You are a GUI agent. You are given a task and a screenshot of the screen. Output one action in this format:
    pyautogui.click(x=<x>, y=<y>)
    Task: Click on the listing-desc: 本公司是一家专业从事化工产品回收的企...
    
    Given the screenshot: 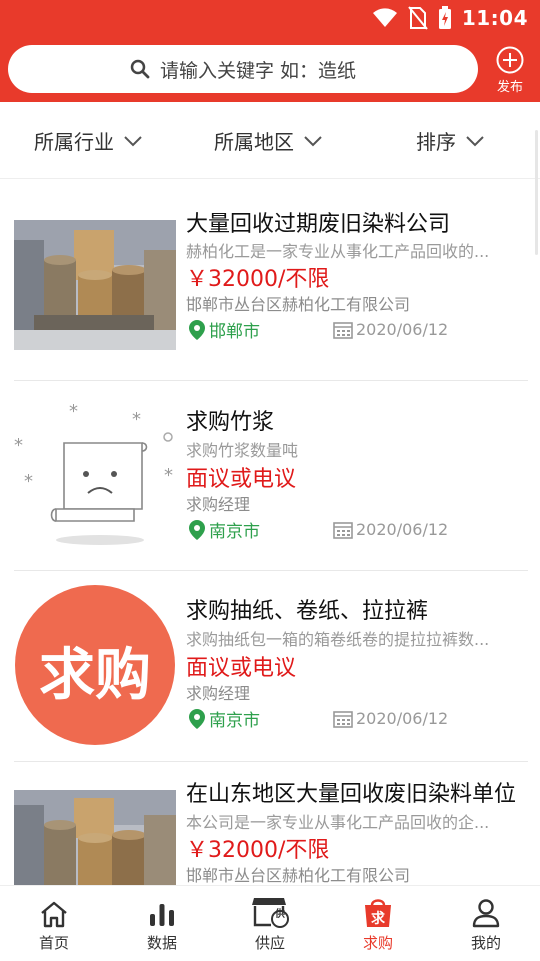 What is the action you would take?
    pyautogui.click(x=338, y=822)
    